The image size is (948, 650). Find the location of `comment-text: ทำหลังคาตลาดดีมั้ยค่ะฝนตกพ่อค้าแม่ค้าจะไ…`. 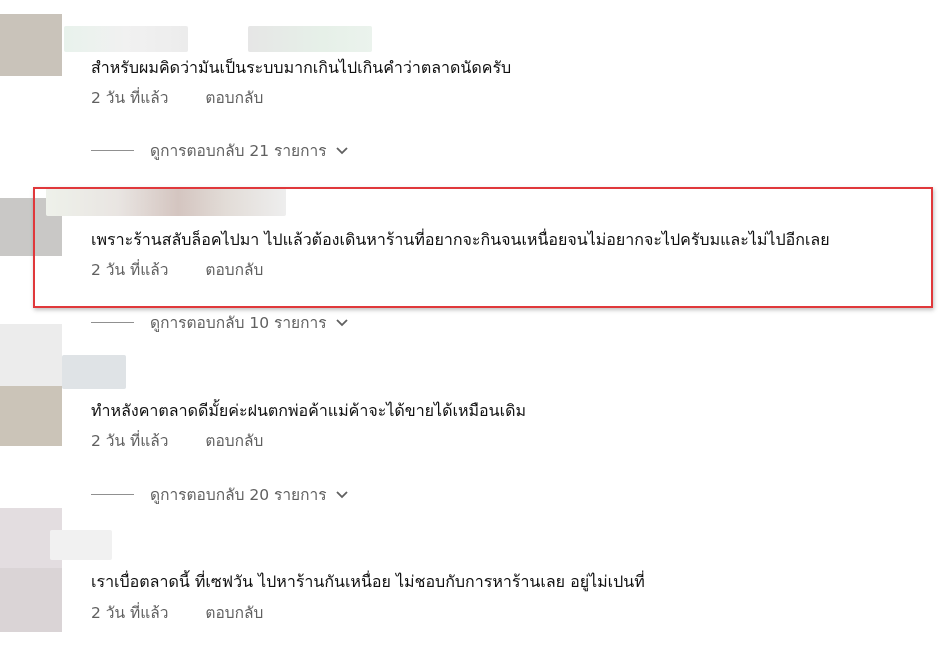

comment-text: ทำหลังคาตลาดดีมั้ยค่ะฝนตกพ่อค้าแม่ค้าจะไ… is located at coordinates (308, 410).